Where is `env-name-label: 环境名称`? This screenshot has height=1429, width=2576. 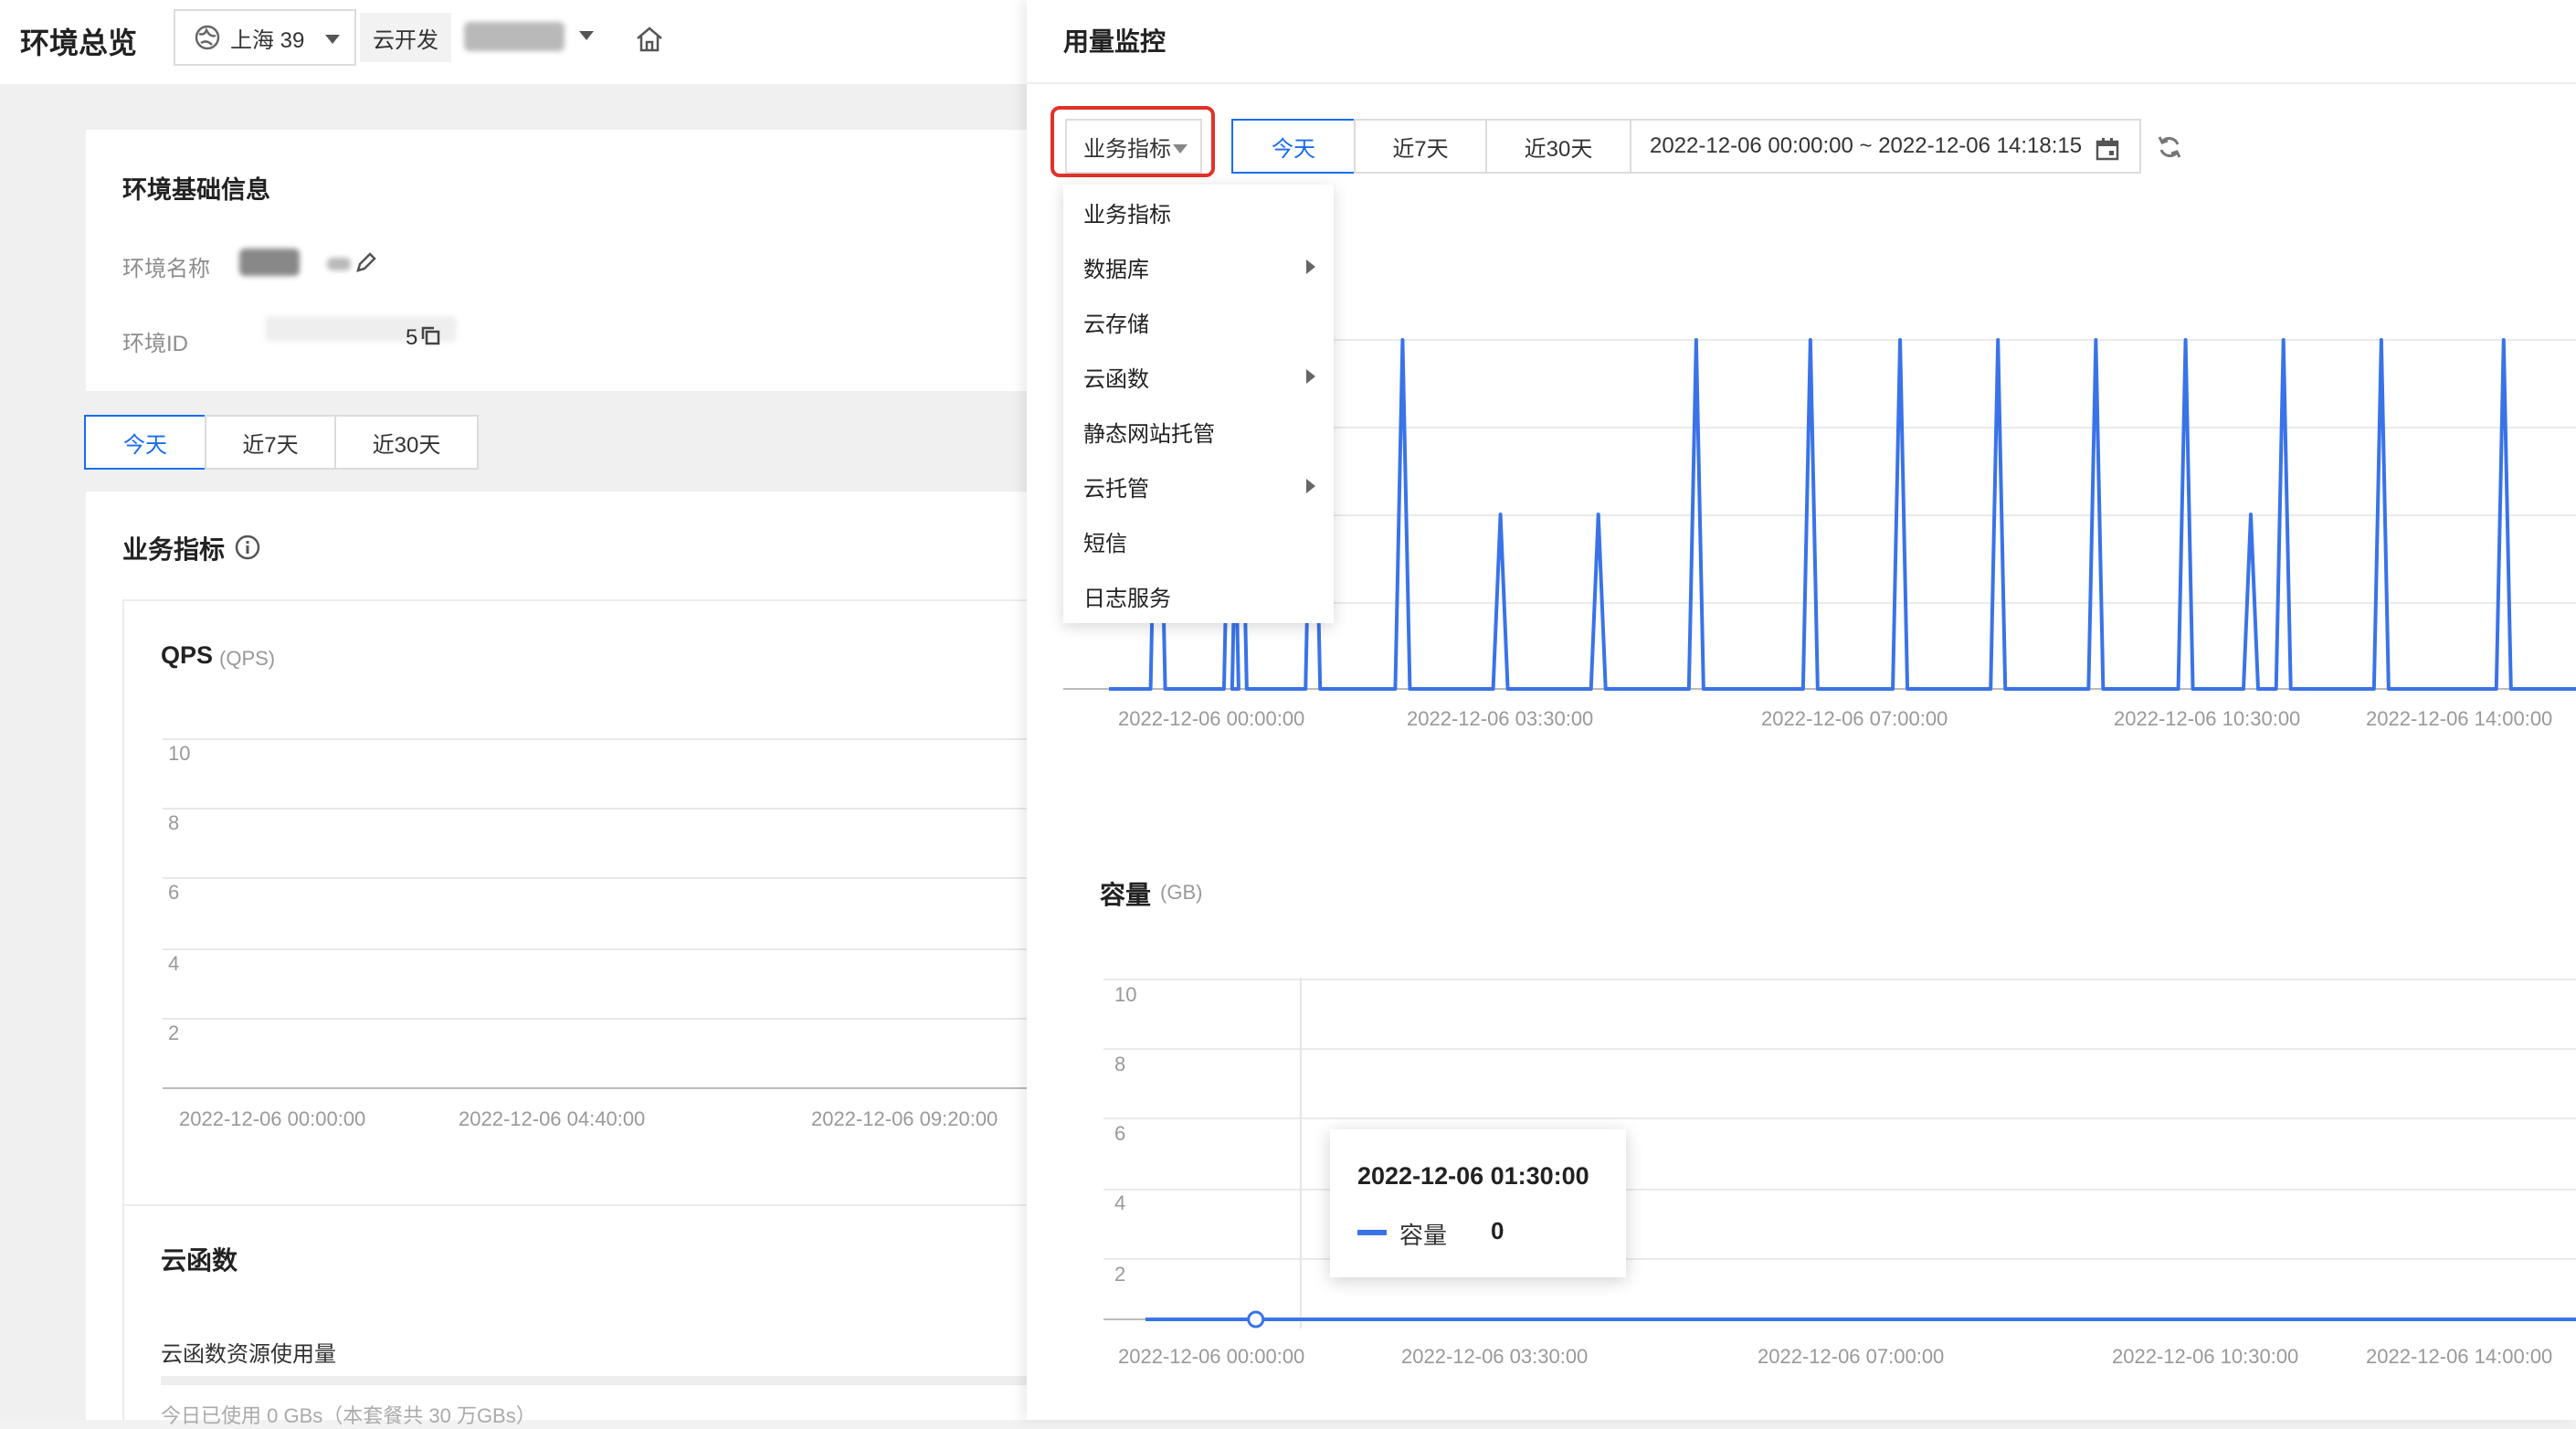 env-name-label: 环境名称 is located at coordinates (166, 266).